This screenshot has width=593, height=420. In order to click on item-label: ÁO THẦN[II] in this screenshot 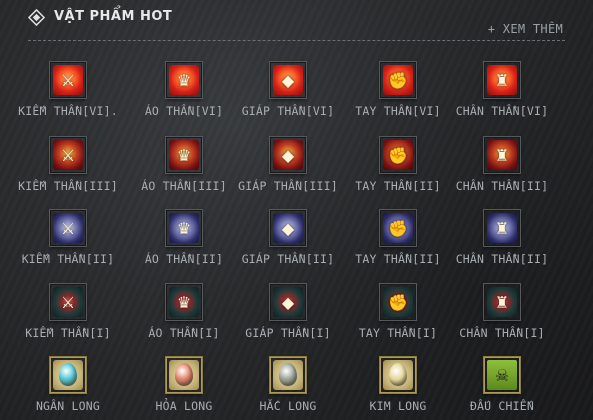, I will do `click(184, 259)`.